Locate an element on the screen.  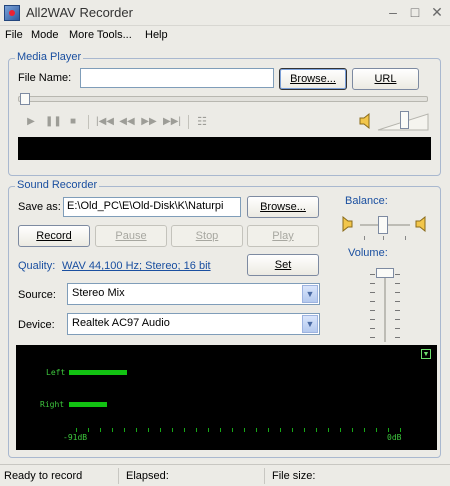
status-file-size: File size: is located at coordinates (294, 476).